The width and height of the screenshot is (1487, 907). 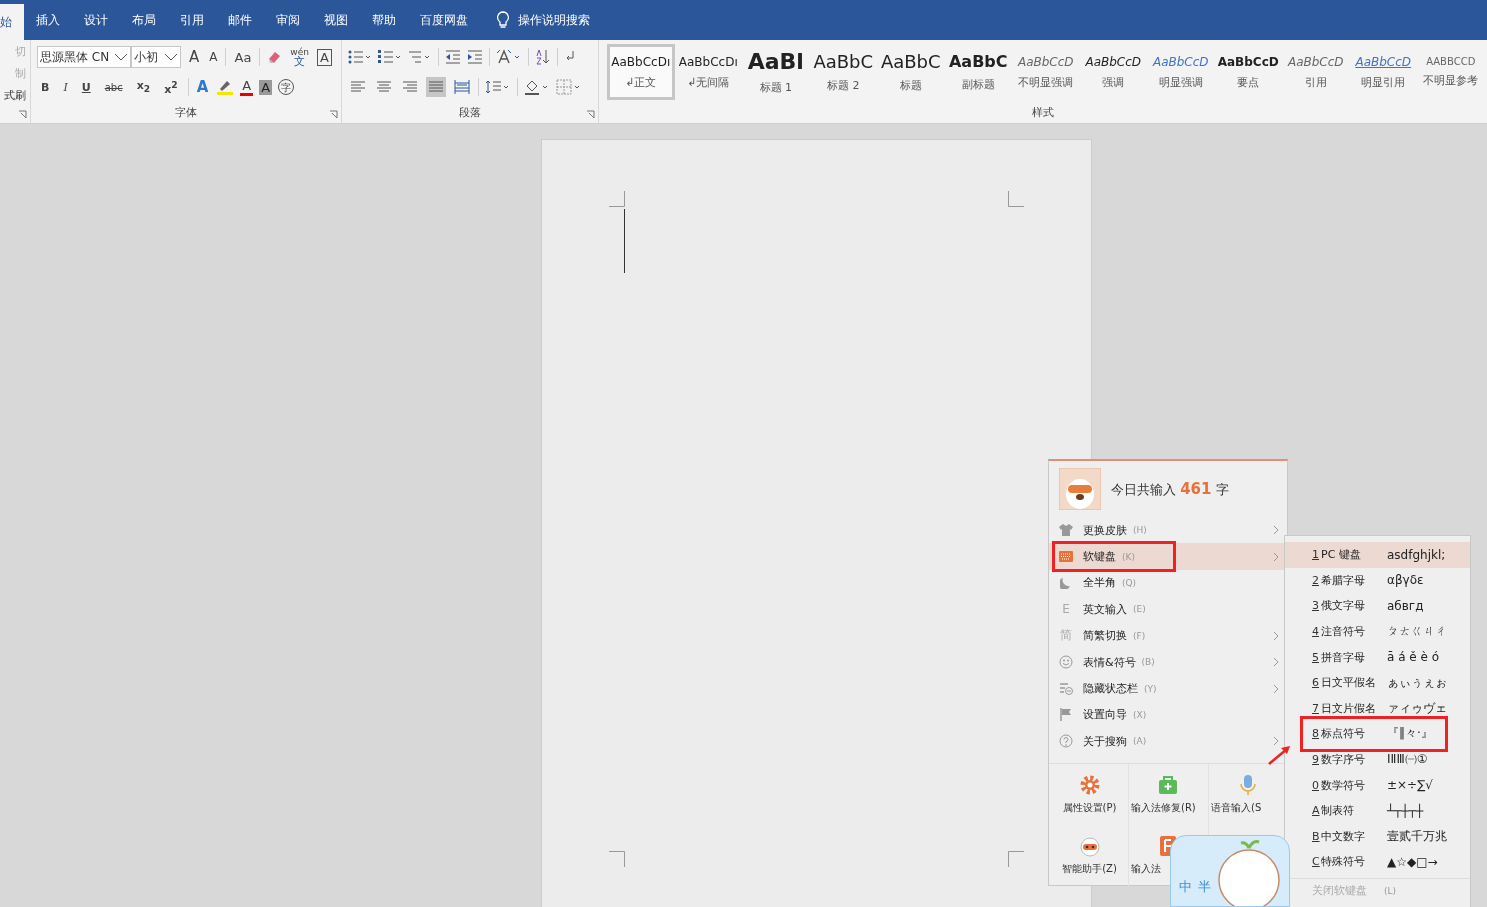 I want to click on style-gallery-item: AaBl 标题 1, so click(x=776, y=72).